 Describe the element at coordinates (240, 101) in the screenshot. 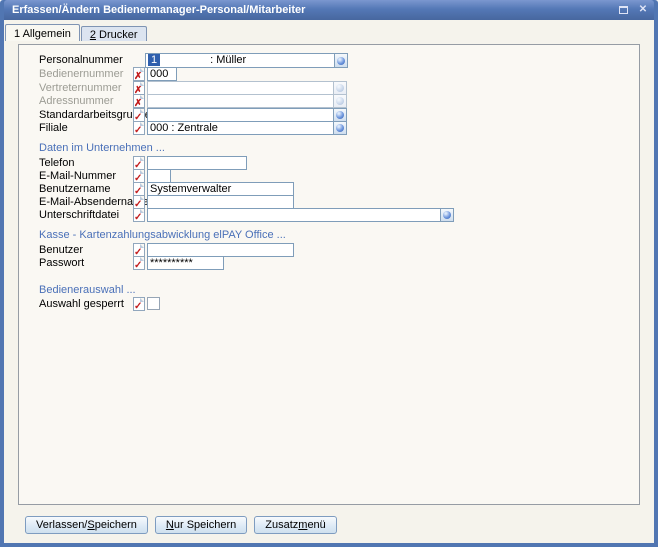

I see `adressnummer-value` at that location.